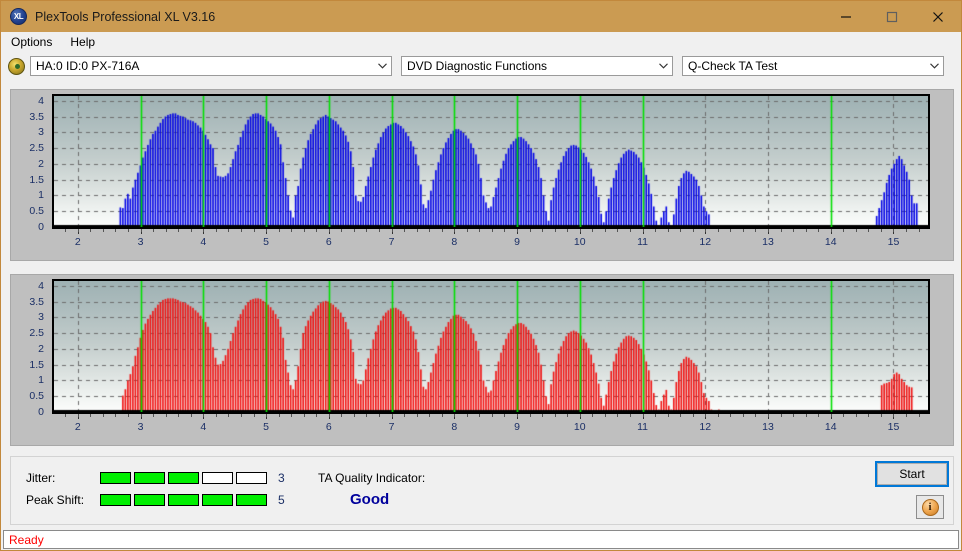  What do you see at coordinates (846, 16) in the screenshot?
I see `minimize-button` at bounding box center [846, 16].